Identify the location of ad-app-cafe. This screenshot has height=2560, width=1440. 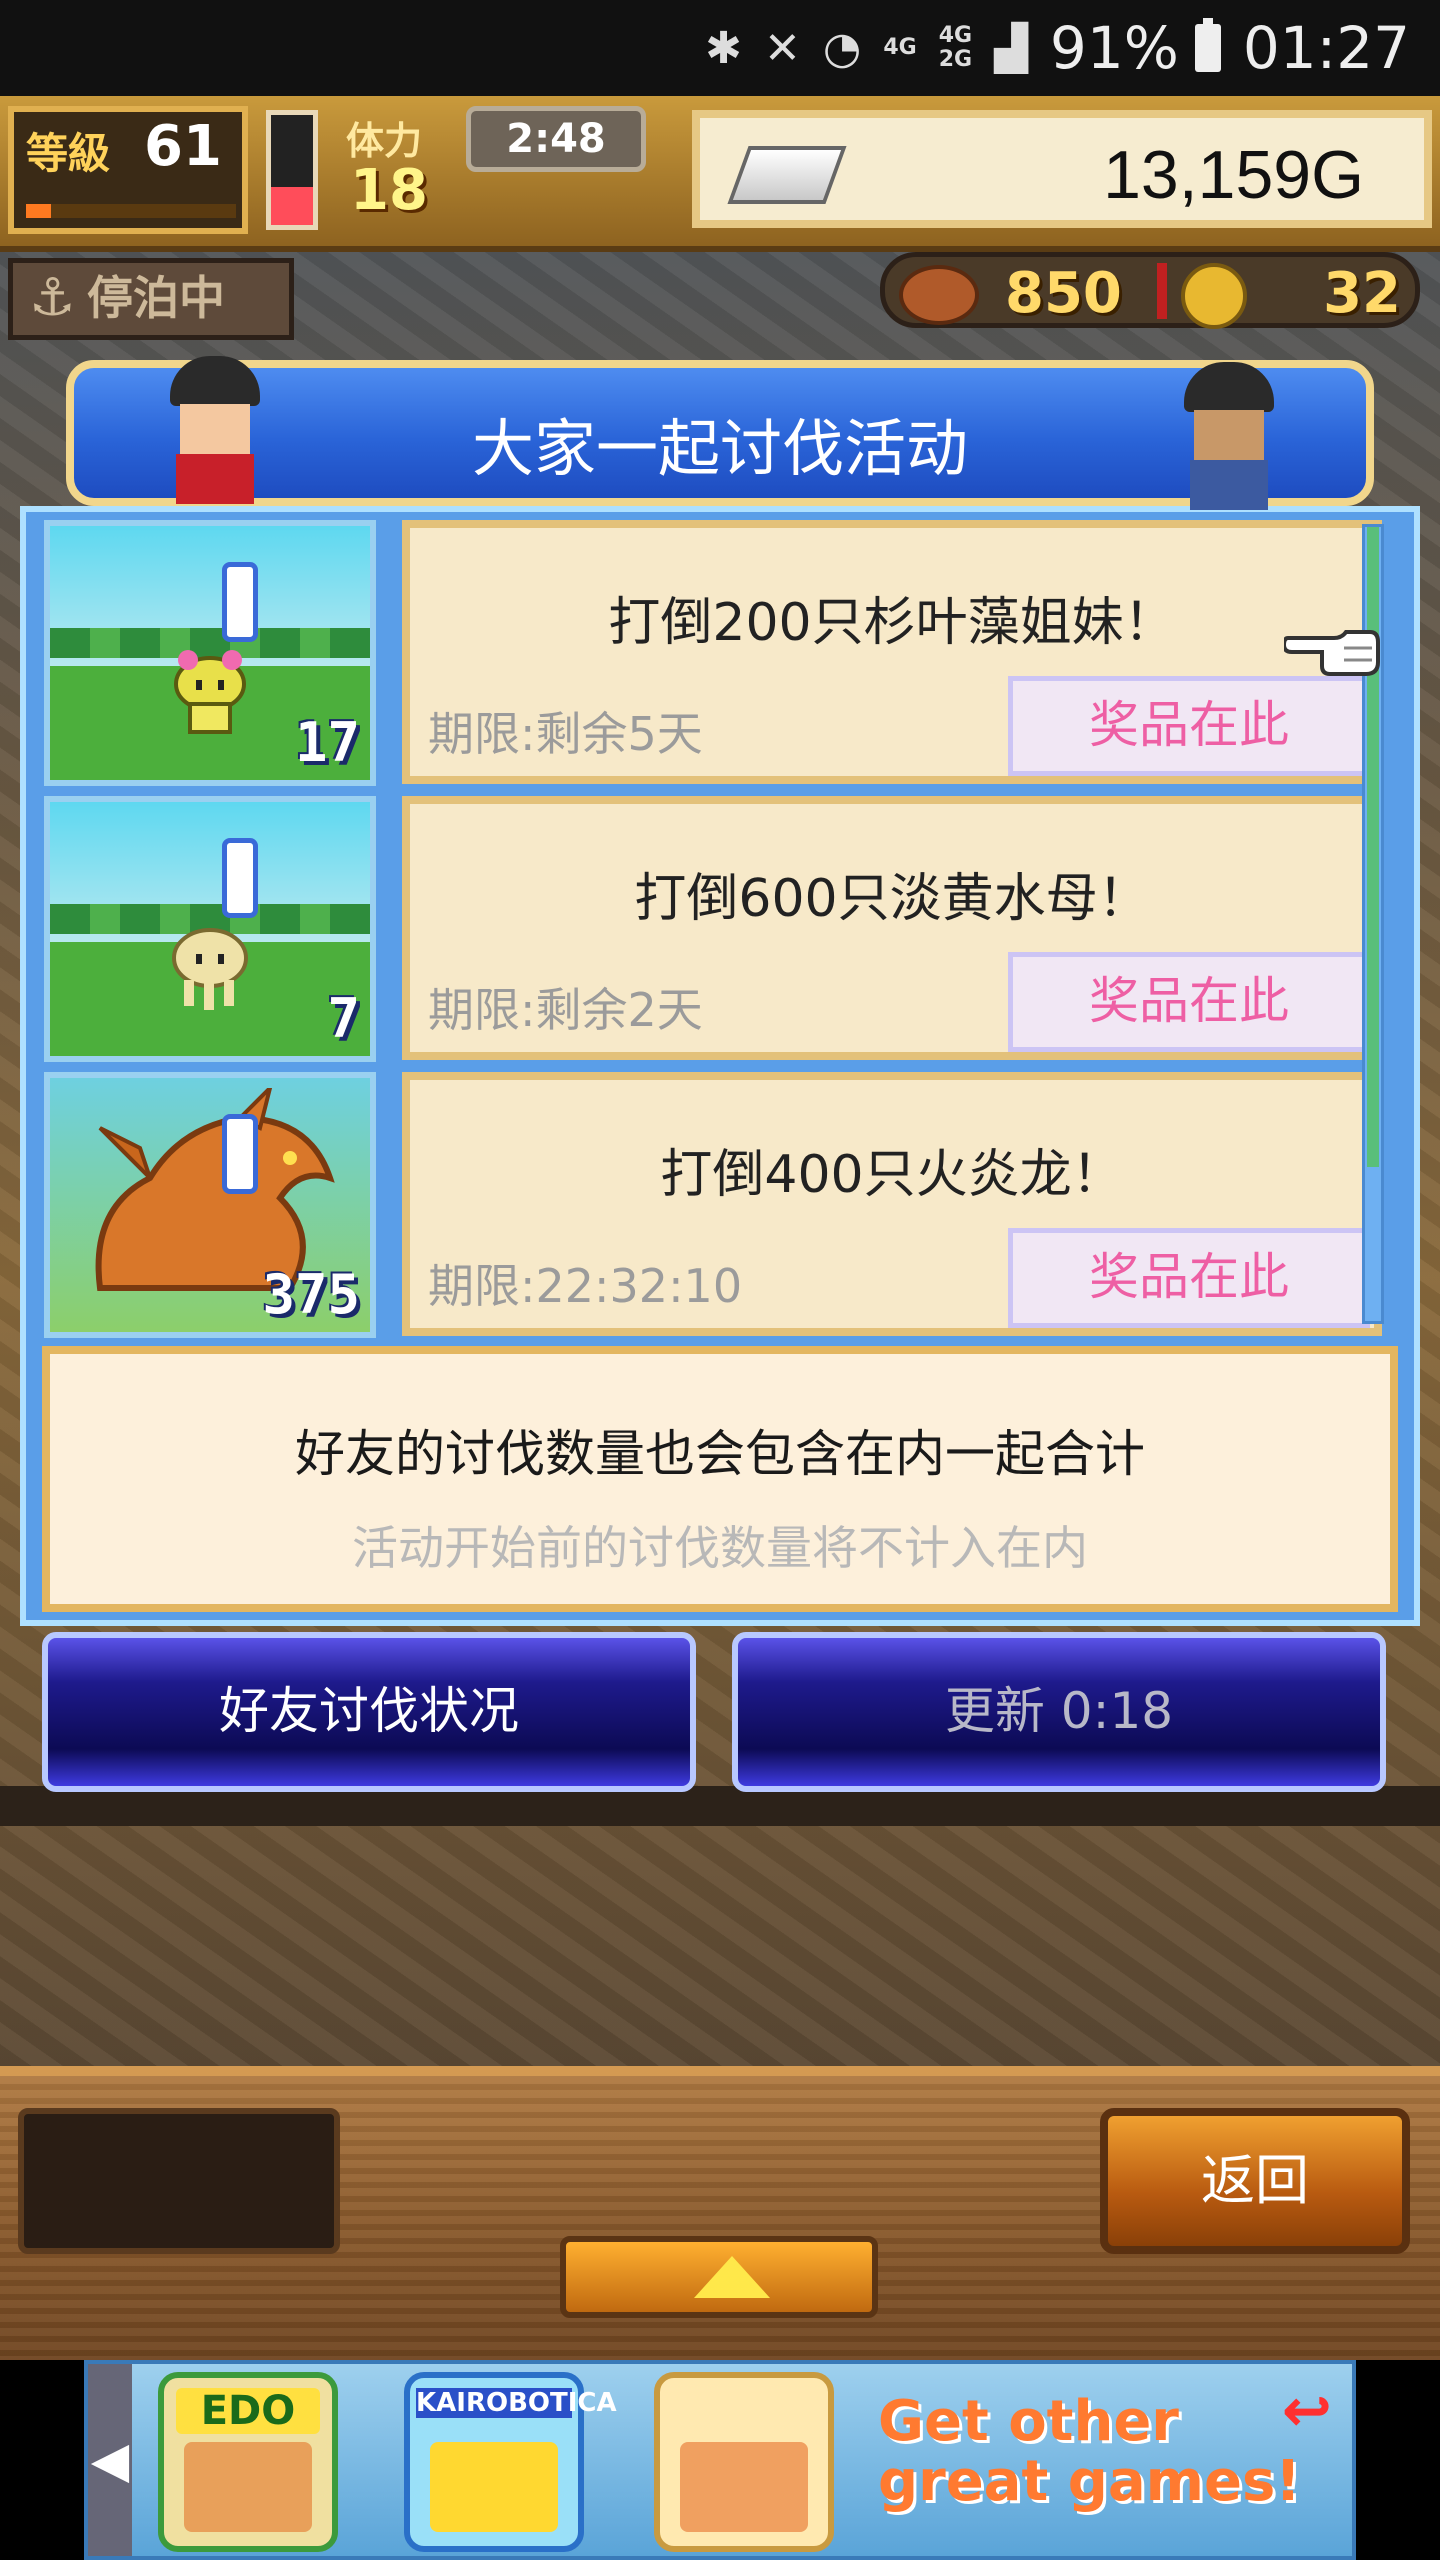
(744, 2462).